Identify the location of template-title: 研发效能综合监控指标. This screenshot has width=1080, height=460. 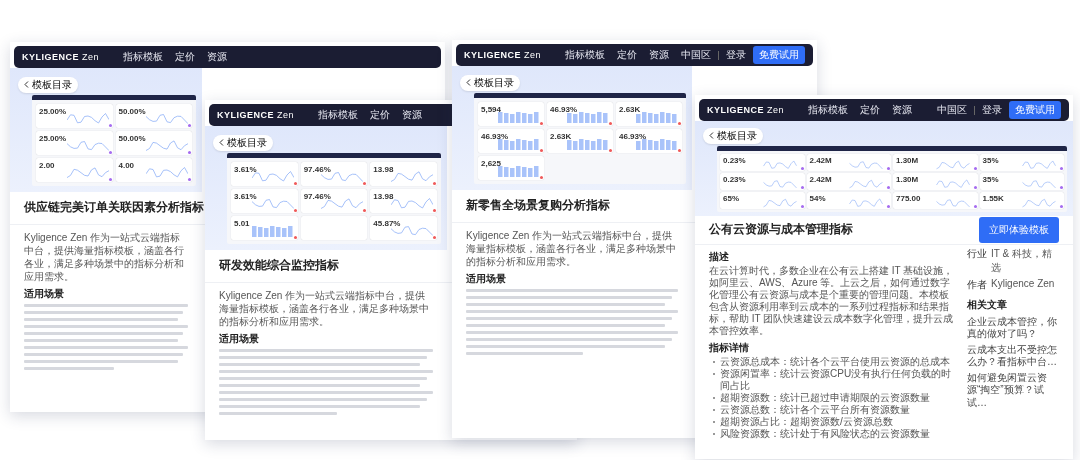
(279, 265).